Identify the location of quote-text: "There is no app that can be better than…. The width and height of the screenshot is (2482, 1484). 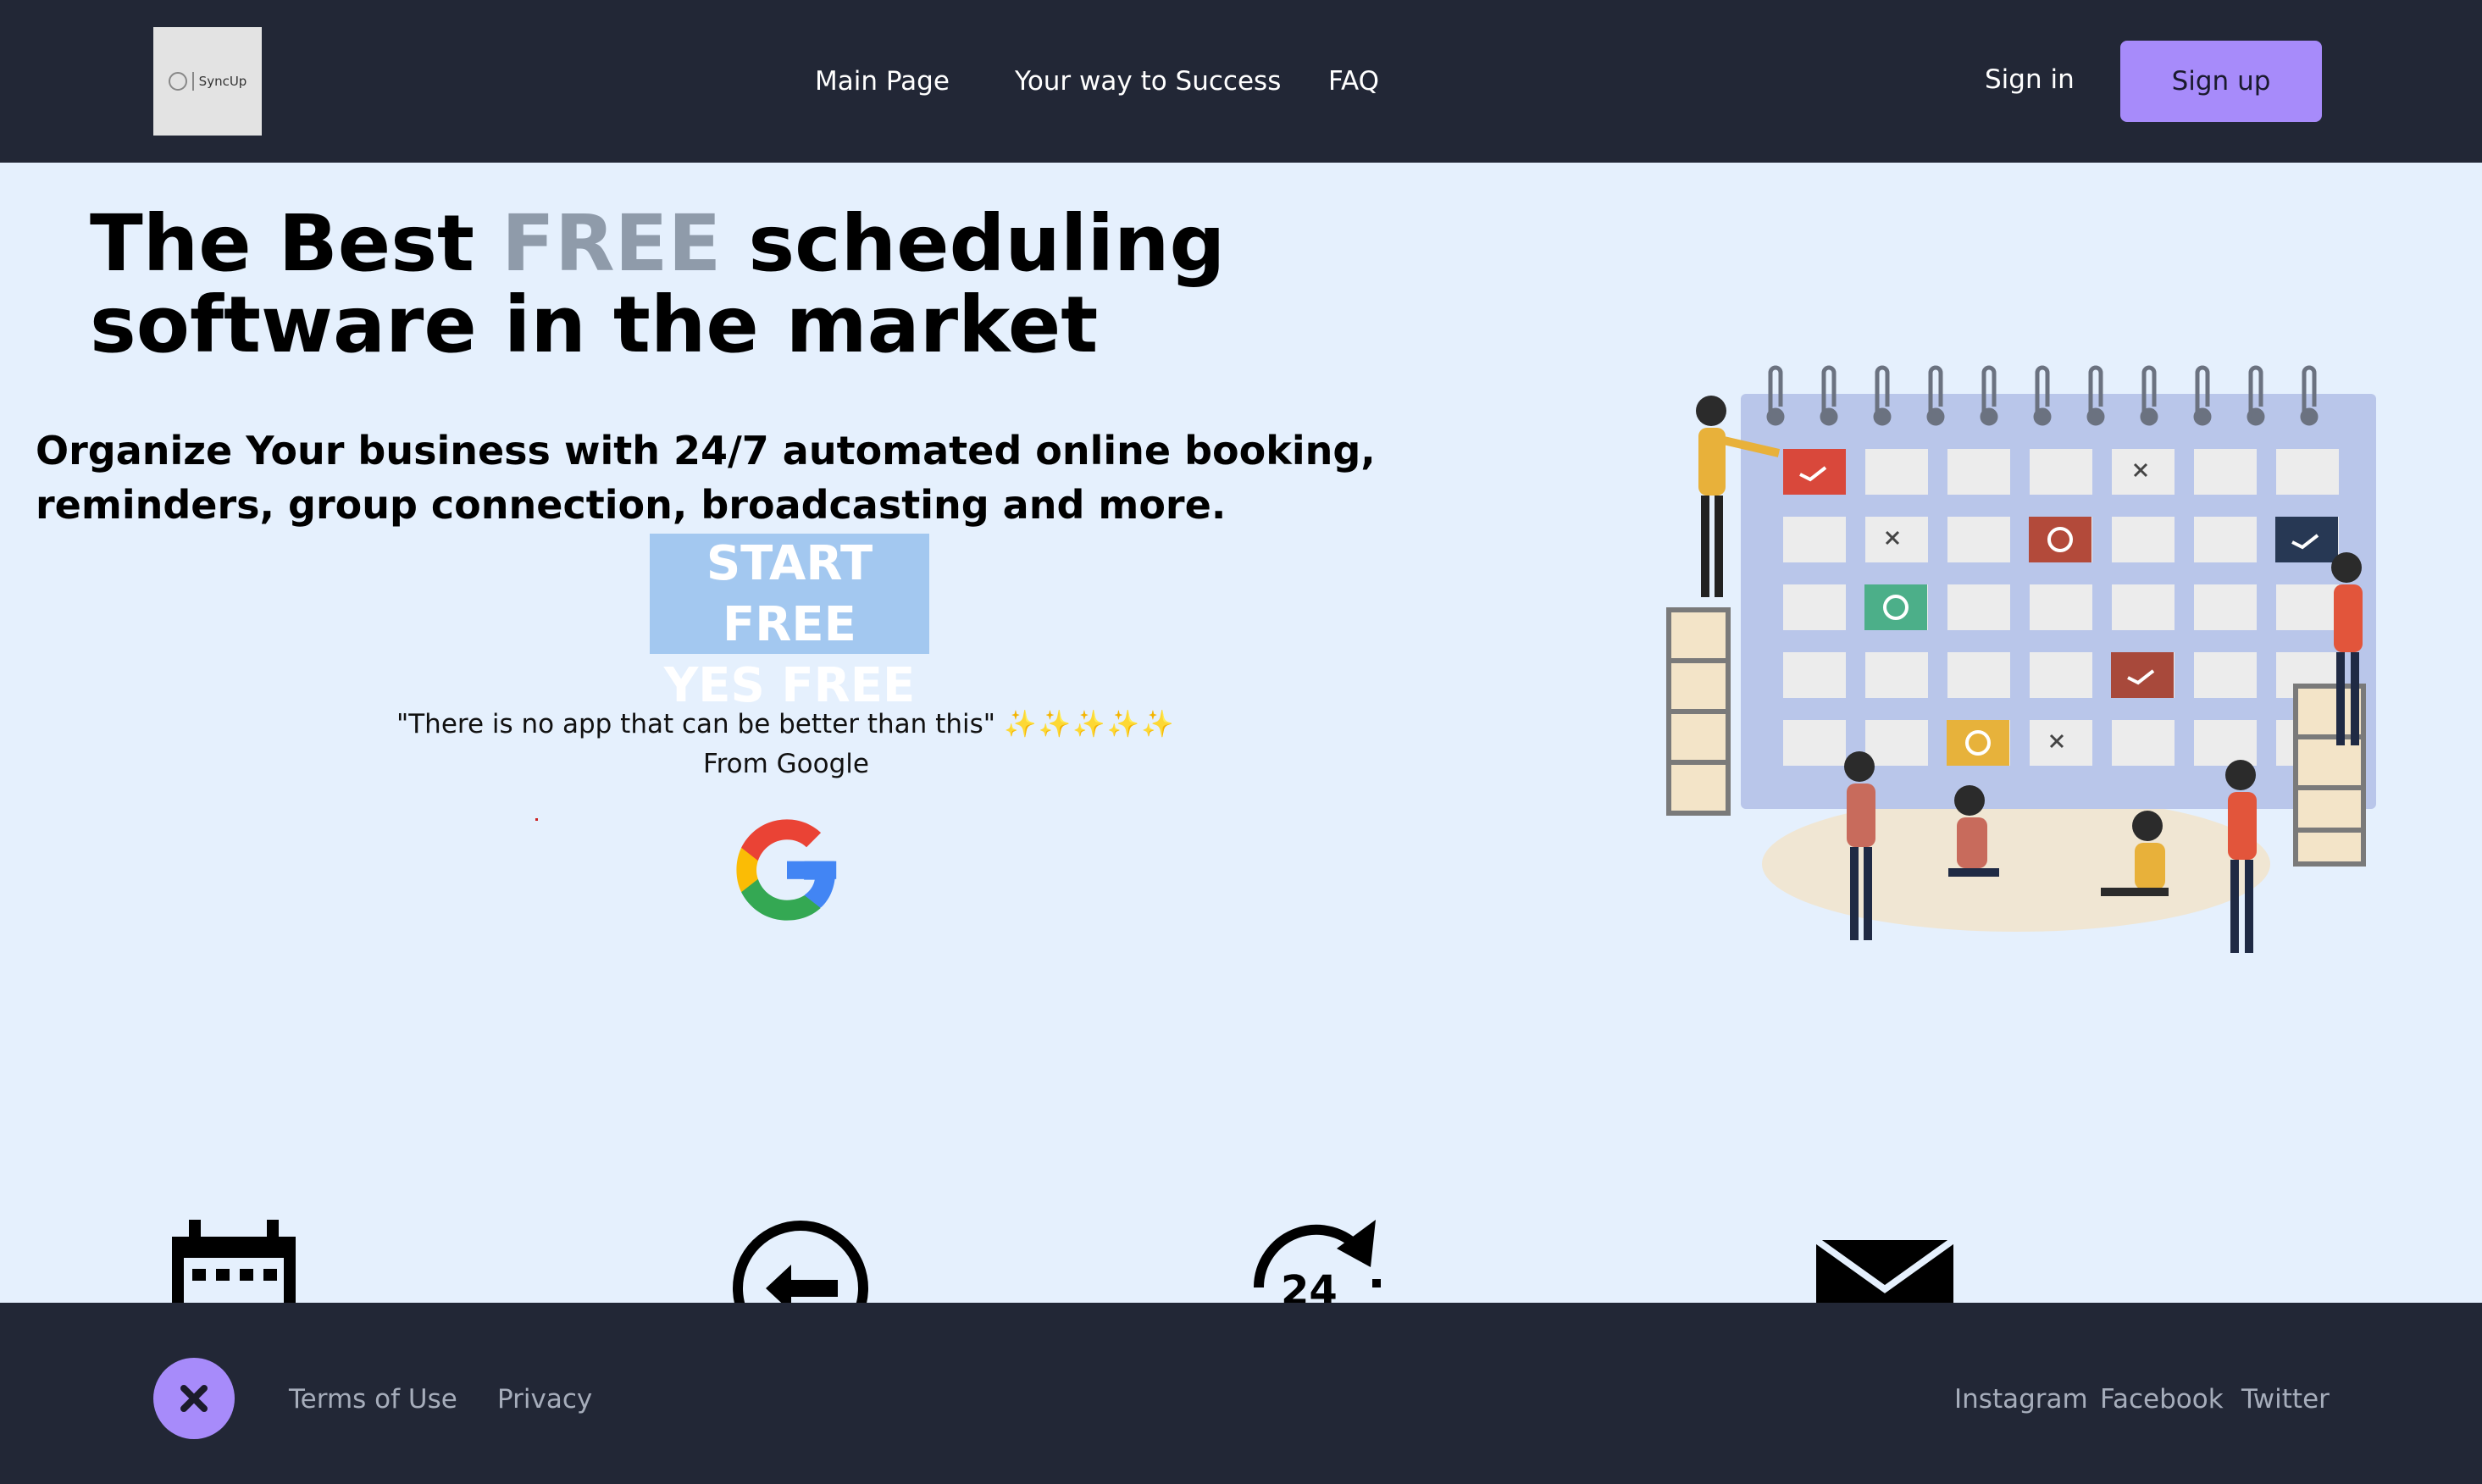
(695, 724).